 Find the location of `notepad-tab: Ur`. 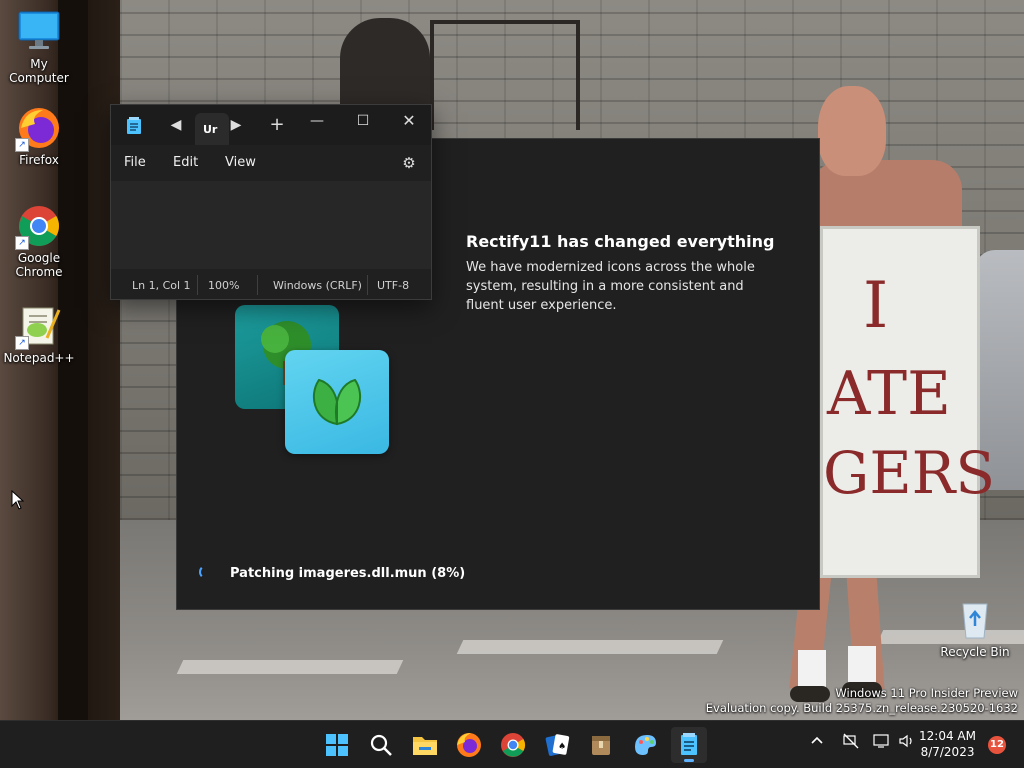

notepad-tab: Ur is located at coordinates (212, 129).